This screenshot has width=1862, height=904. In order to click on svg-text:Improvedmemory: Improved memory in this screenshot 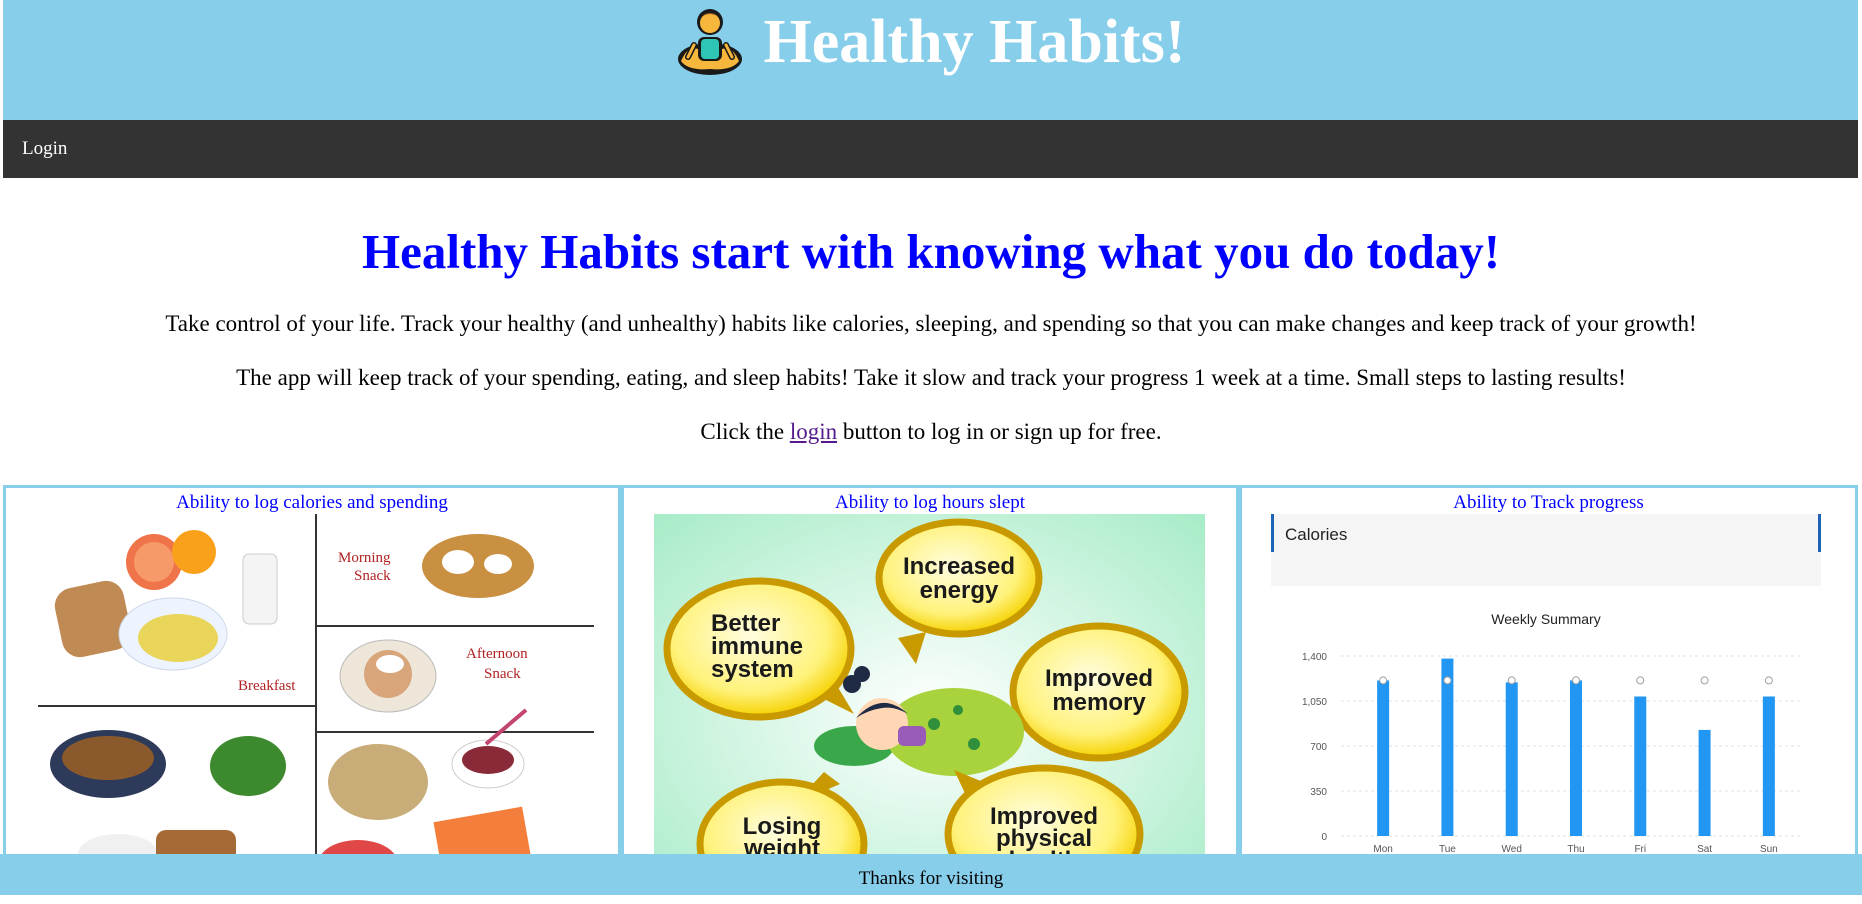, I will do `click(1099, 690)`.